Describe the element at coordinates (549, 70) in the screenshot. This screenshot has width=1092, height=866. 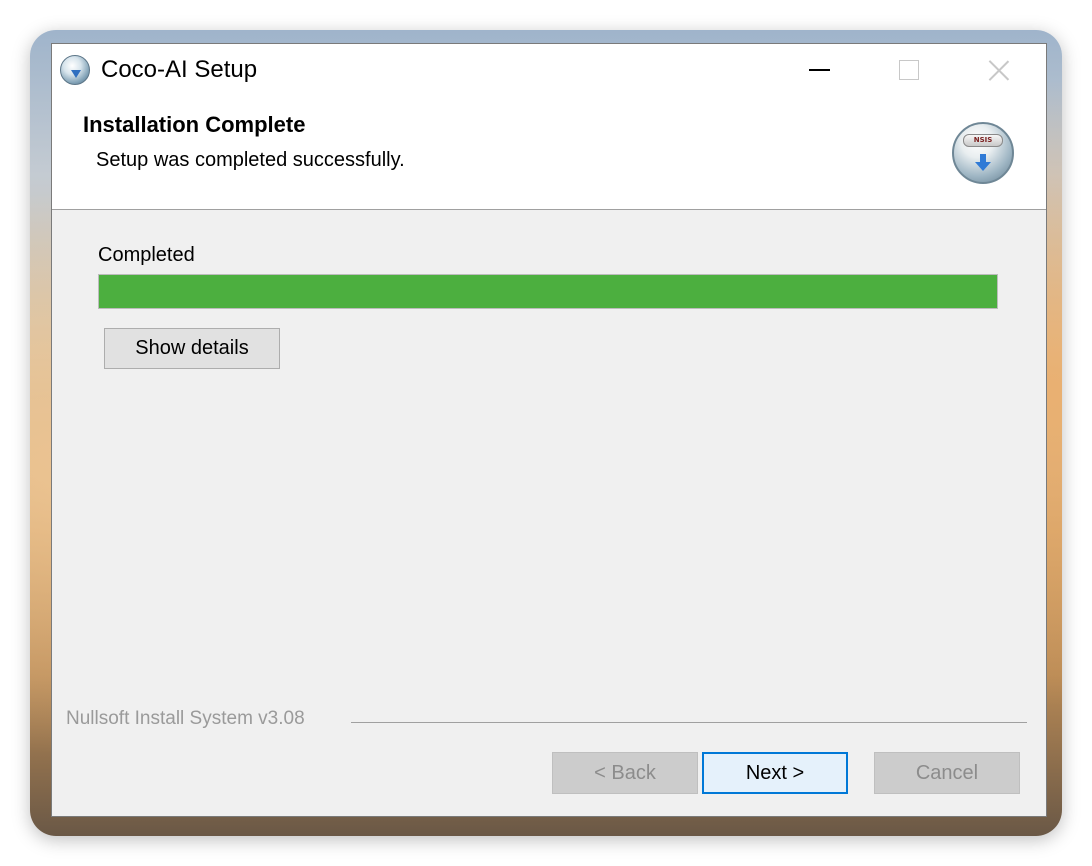
I see `title-bar: Coco-AI Setup` at that location.